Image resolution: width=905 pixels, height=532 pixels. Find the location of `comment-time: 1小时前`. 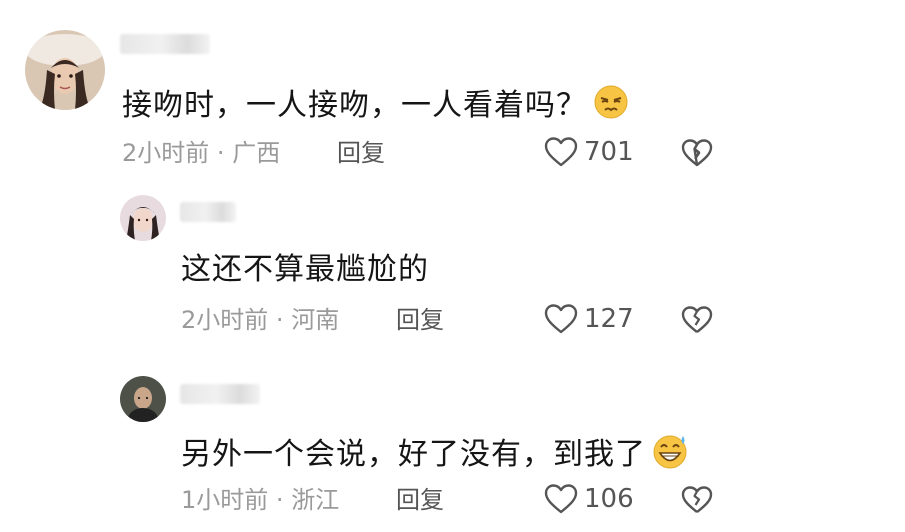

comment-time: 1小时前 is located at coordinates (225, 500).